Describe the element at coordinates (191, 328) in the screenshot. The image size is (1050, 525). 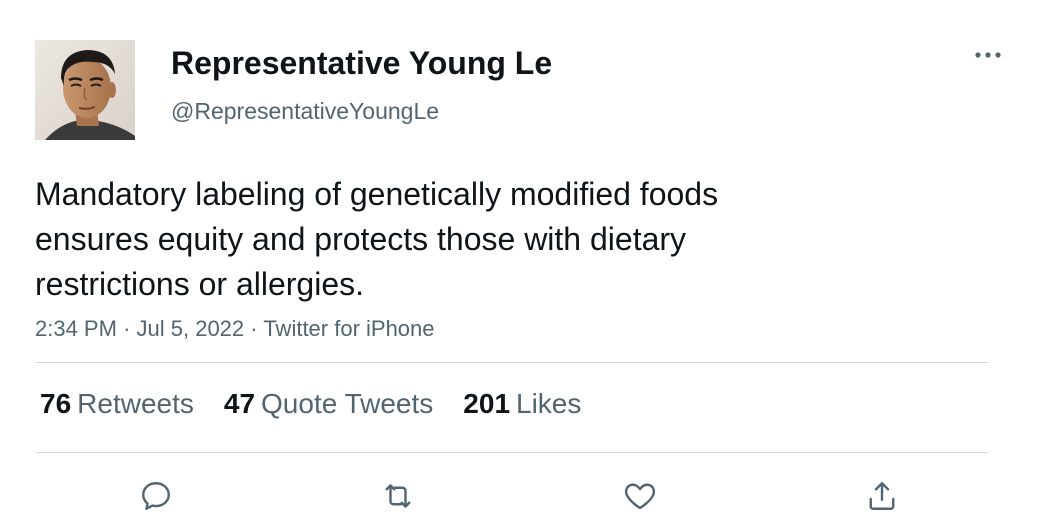
I see `tweet-date: Jul 5, 2022` at that location.